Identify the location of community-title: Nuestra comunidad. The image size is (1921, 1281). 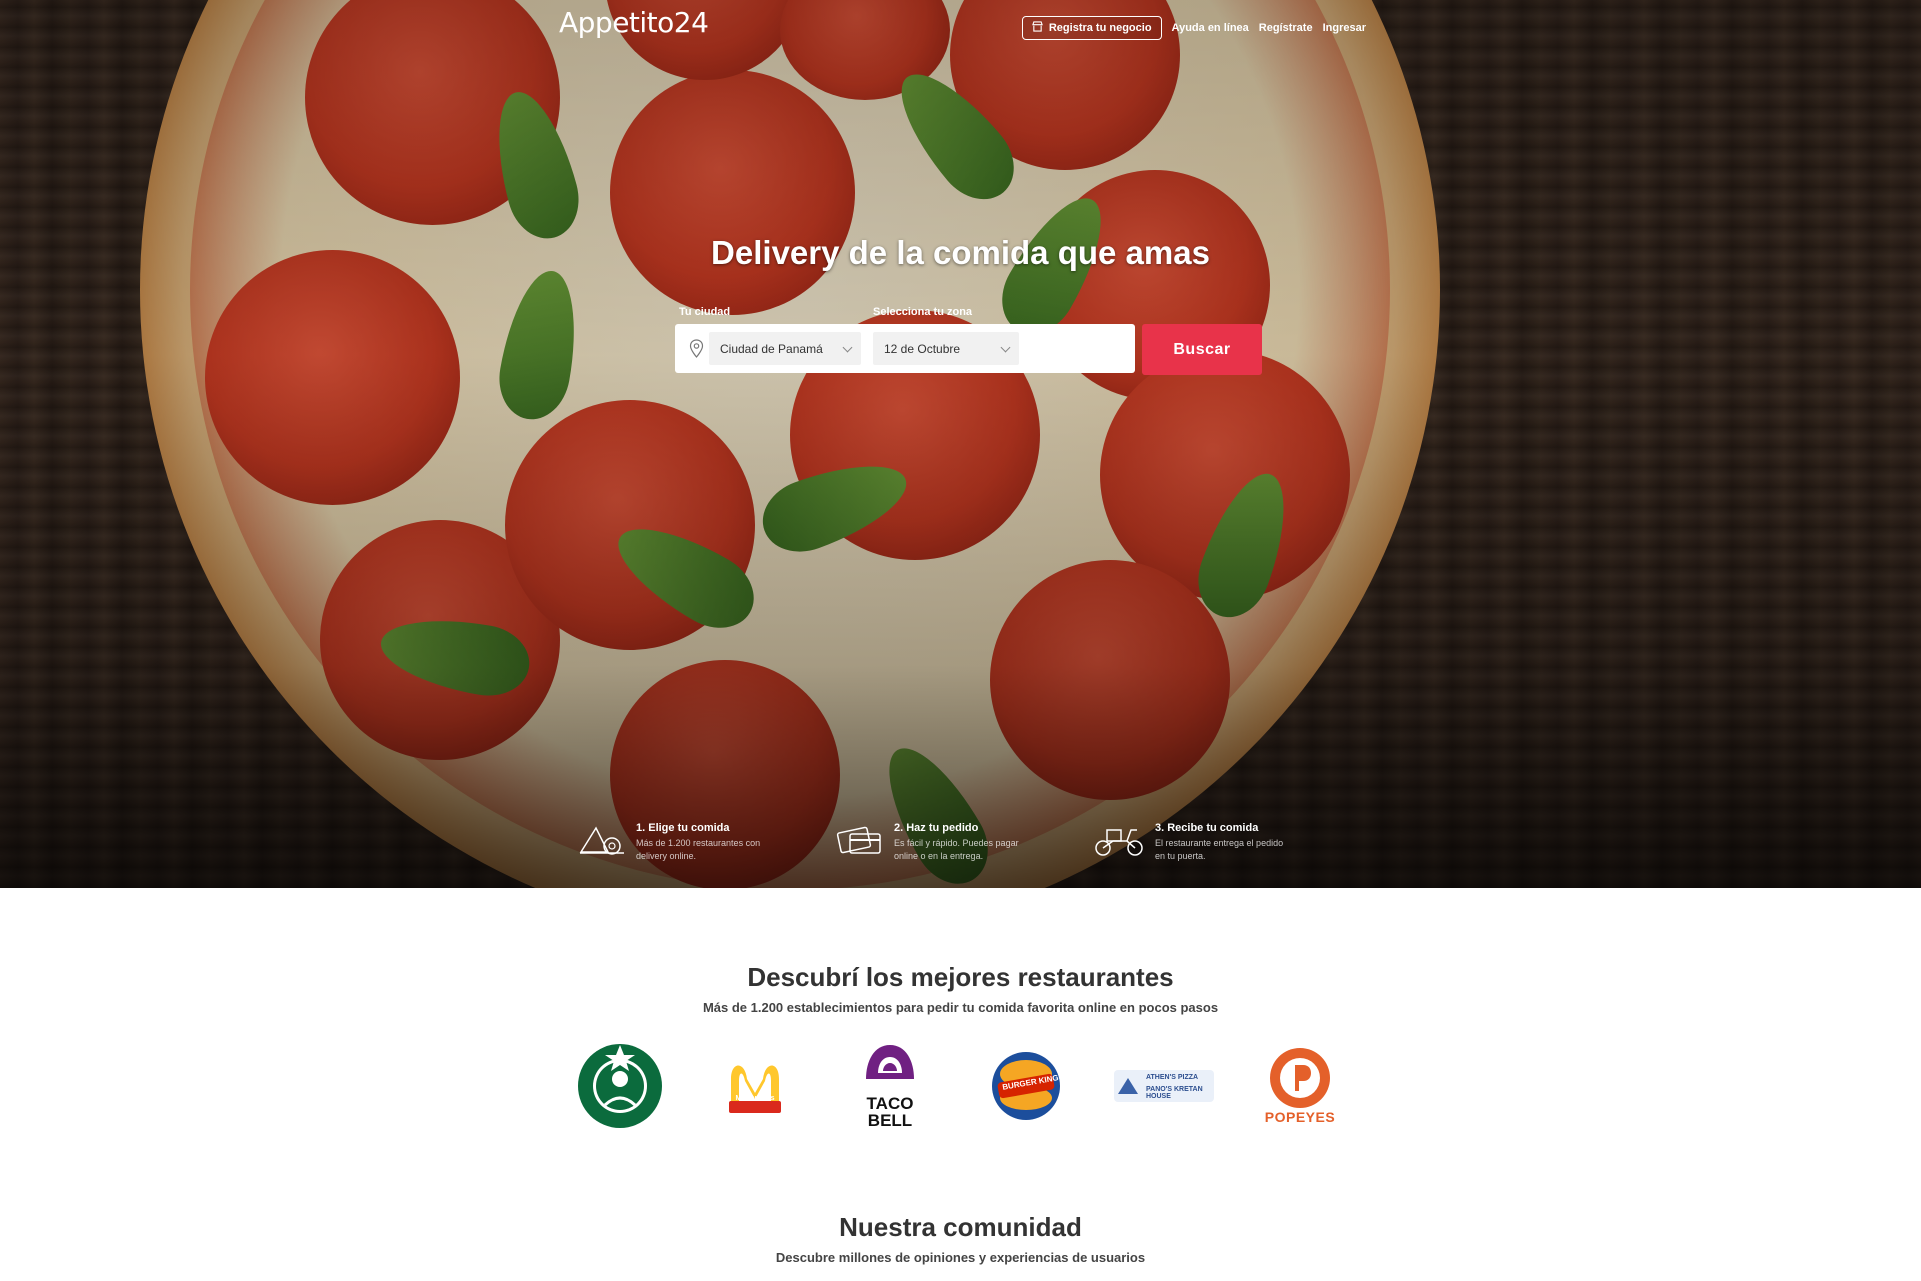
(960, 1227).